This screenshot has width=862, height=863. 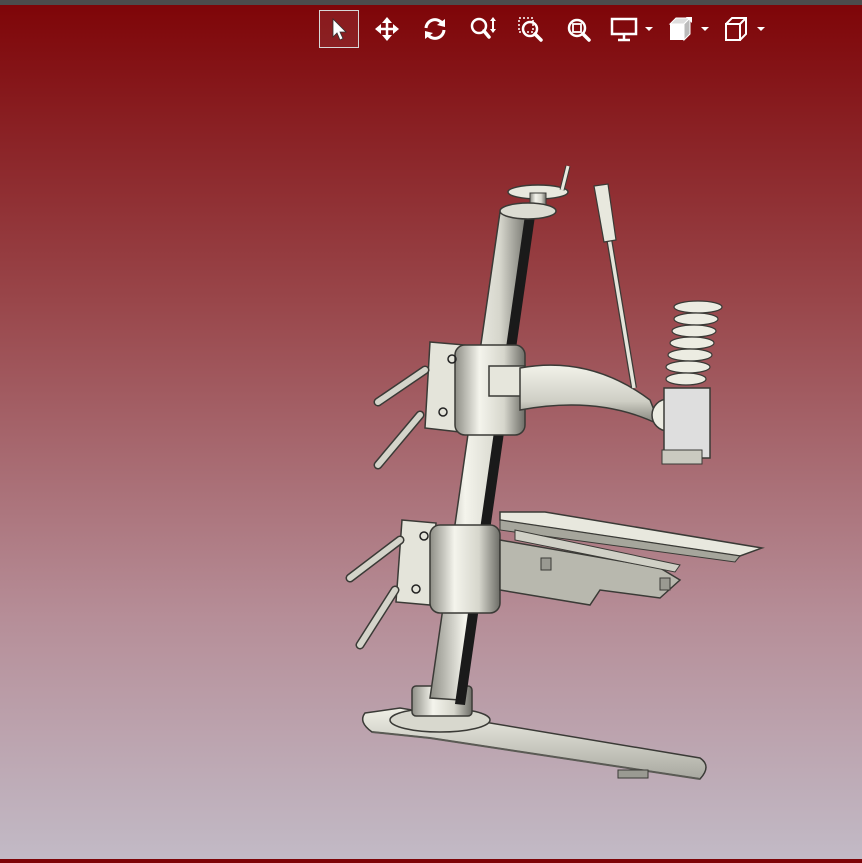 What do you see at coordinates (423, 584) in the screenshot?
I see `lower-bracket` at bounding box center [423, 584].